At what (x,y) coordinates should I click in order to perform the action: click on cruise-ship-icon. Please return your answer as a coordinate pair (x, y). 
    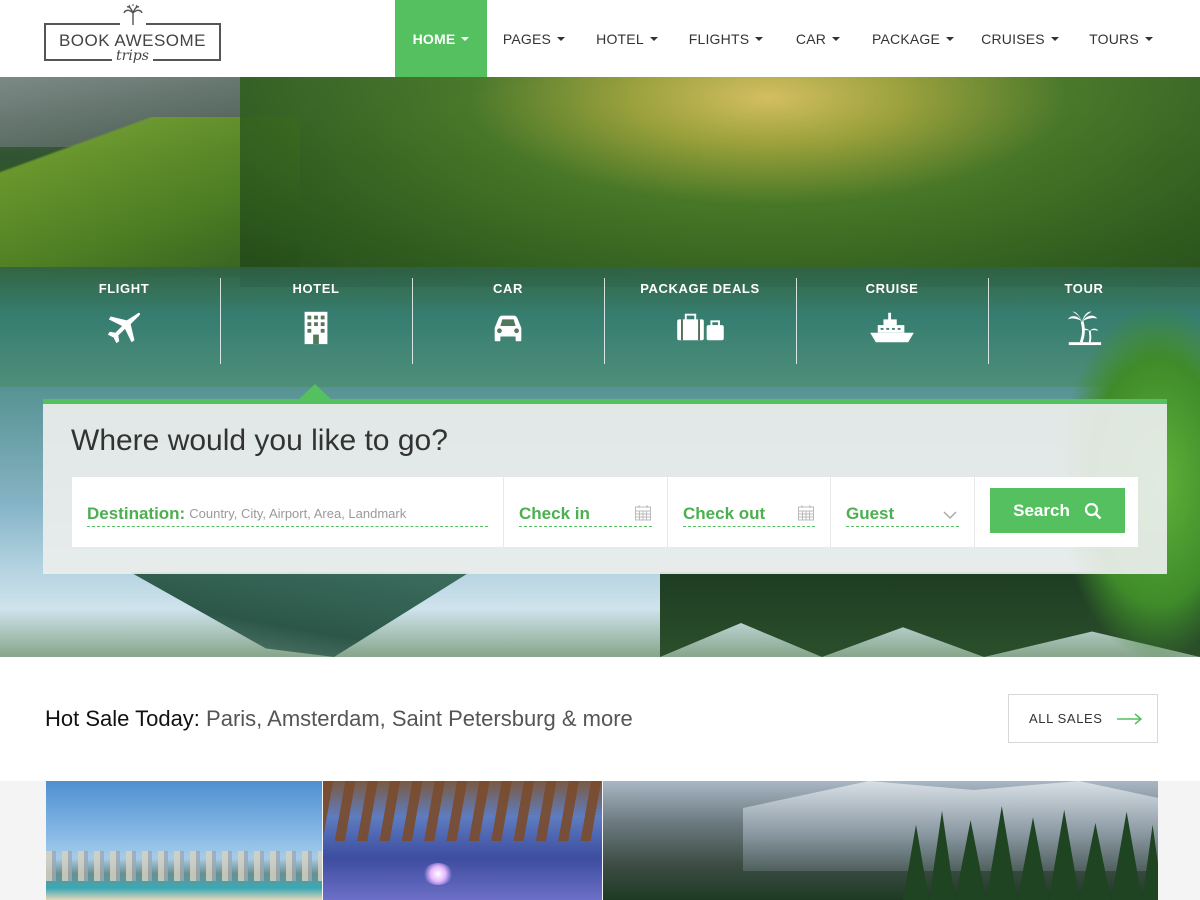
    Looking at the image, I should click on (892, 327).